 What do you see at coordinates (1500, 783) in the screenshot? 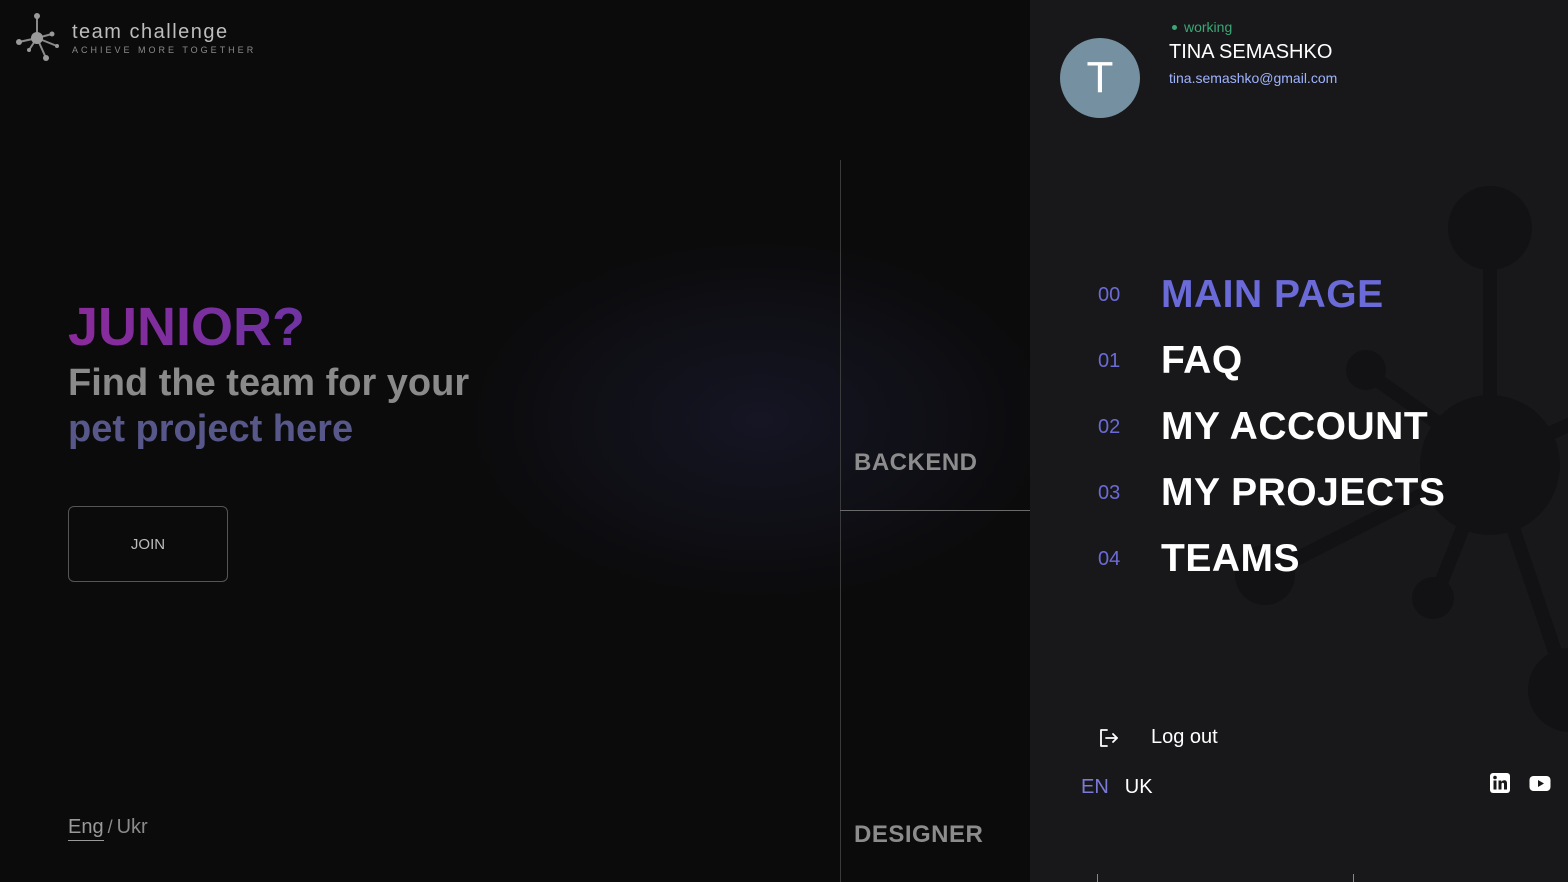
I see `linkedin-icon` at bounding box center [1500, 783].